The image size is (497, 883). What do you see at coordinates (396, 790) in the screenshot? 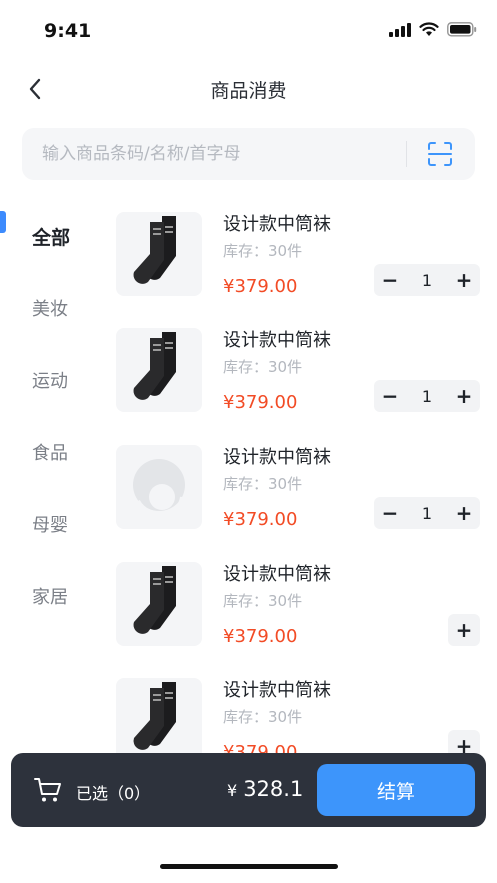
I see `checkout-button: 结算` at bounding box center [396, 790].